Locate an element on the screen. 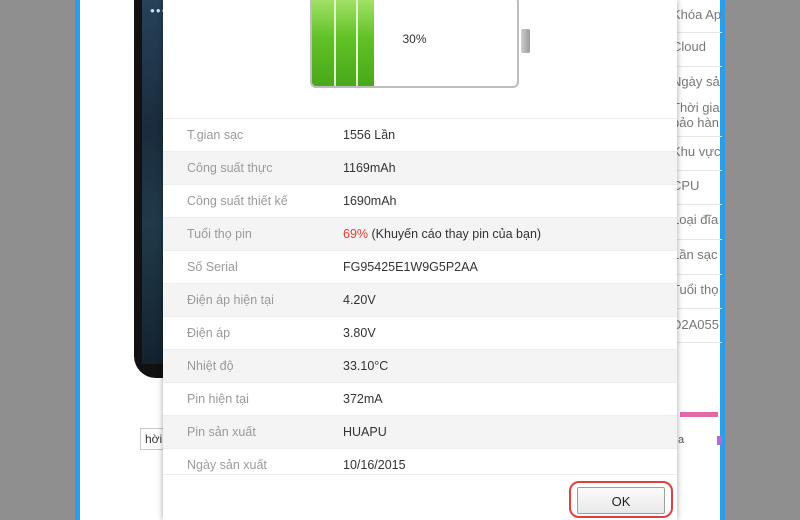 The width and height of the screenshot is (800, 520). battery-icon: 30% is located at coordinates (414, 44).